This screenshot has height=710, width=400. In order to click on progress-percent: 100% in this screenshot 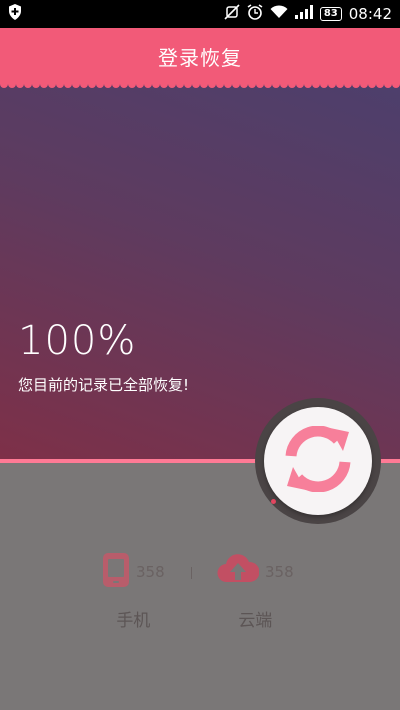, I will do `click(77, 341)`.